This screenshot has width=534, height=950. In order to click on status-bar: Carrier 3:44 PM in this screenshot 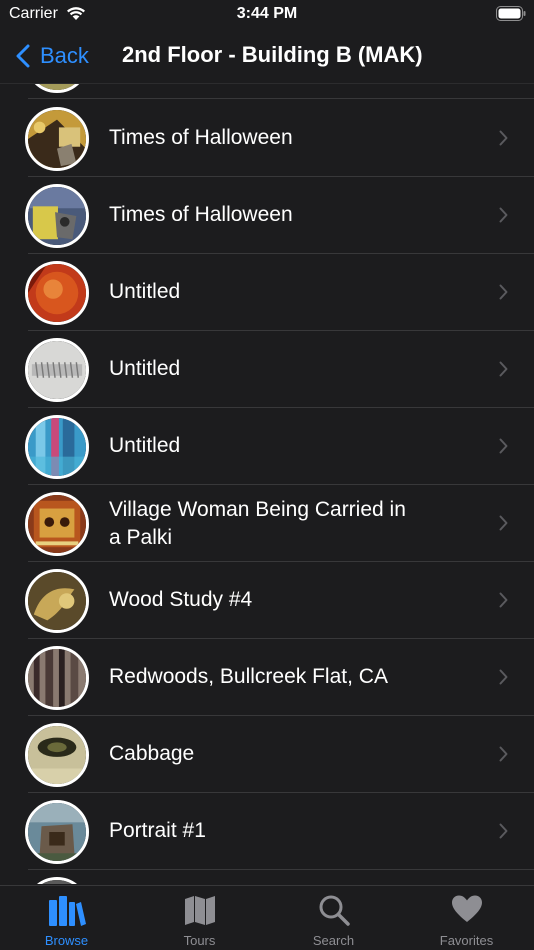, I will do `click(267, 15)`.